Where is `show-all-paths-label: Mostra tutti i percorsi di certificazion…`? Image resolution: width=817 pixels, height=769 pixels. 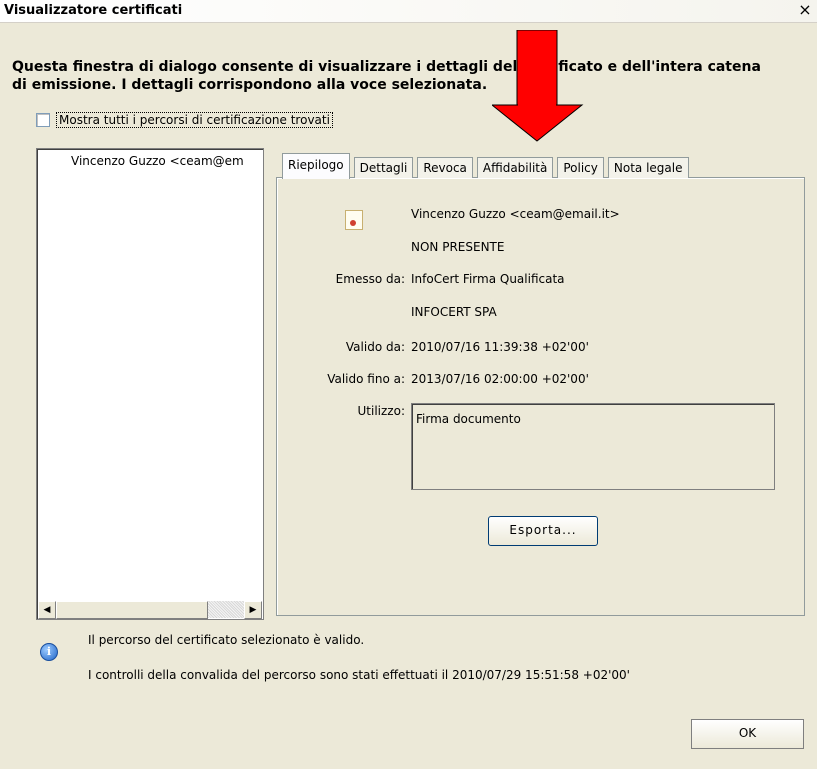
show-all-paths-label: Mostra tutti i percorsi di certificazion… is located at coordinates (194, 120).